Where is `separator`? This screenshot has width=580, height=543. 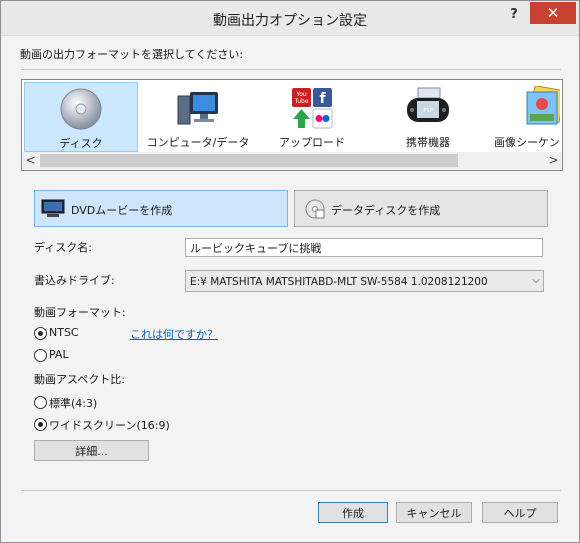
separator is located at coordinates (291, 69).